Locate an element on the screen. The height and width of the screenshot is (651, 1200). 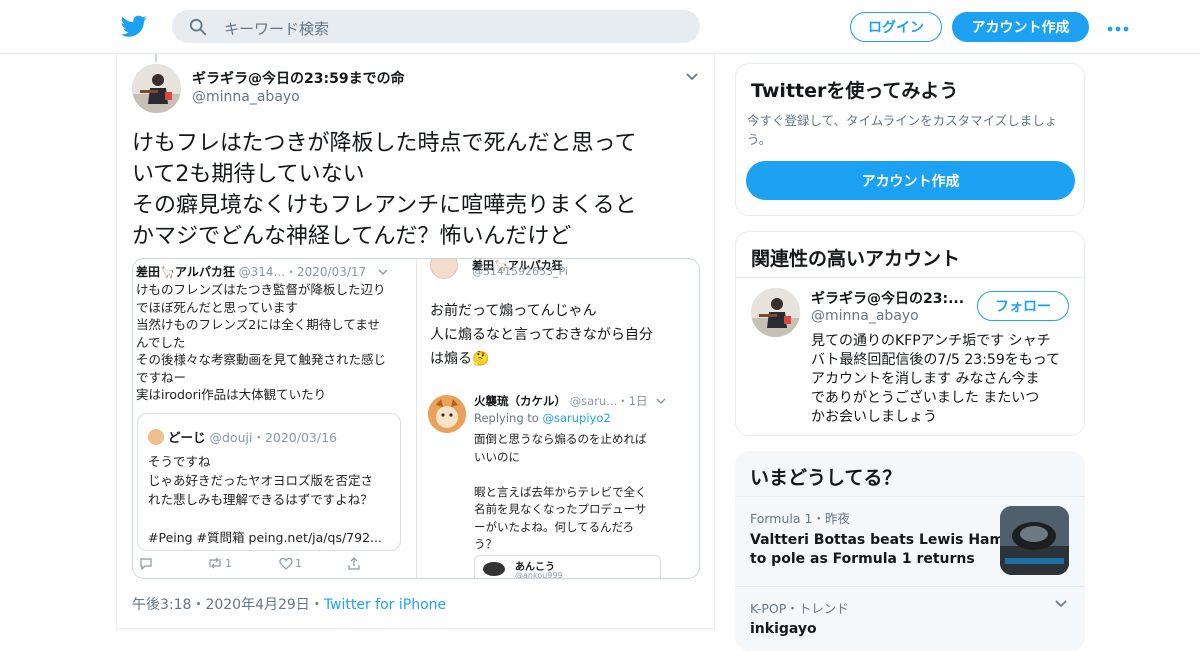
screenshot-text-line: けものフレンズはたつき監督が降板した辺り is located at coordinates (261, 289).